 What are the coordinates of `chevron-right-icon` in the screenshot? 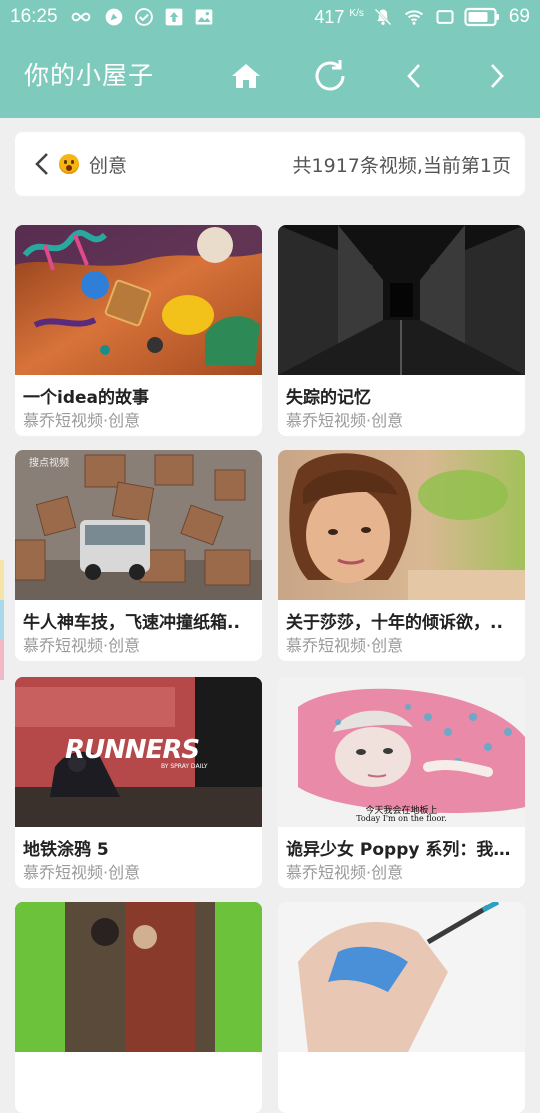 It's located at (497, 76).